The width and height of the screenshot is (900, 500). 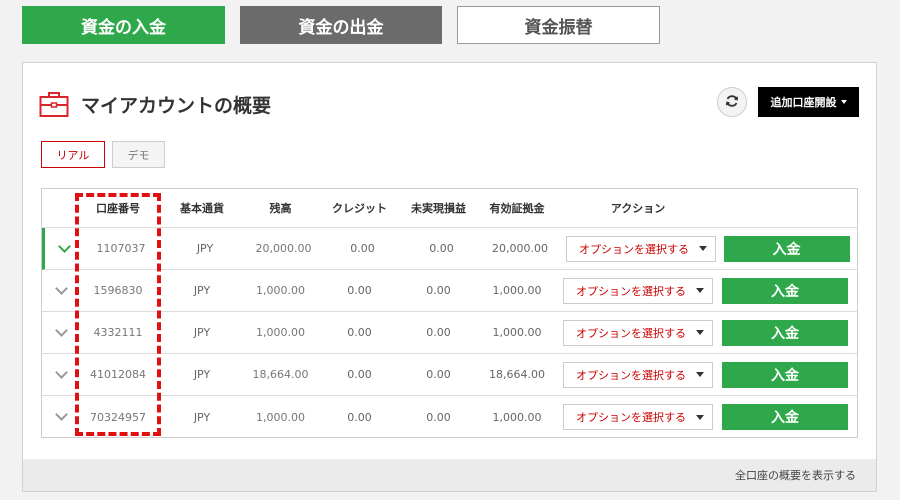 I want to click on mode-tabs: リアル デモ, so click(x=103, y=154).